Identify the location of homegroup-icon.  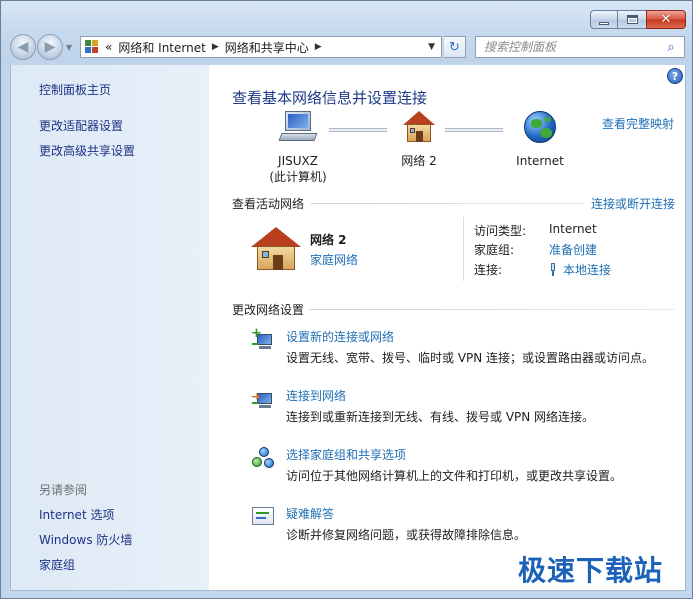
(263, 458).